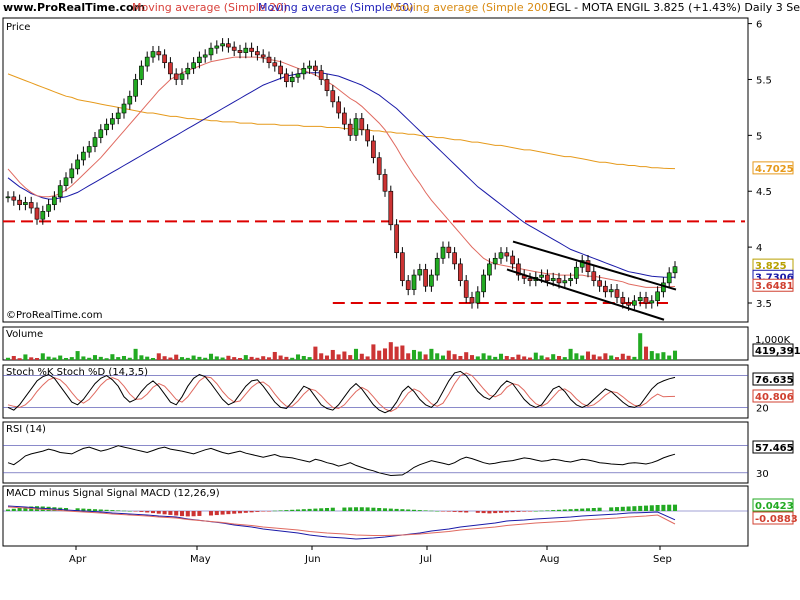 The height and width of the screenshot is (600, 800). I want to click on price-tick-label: 3.5, so click(764, 304).